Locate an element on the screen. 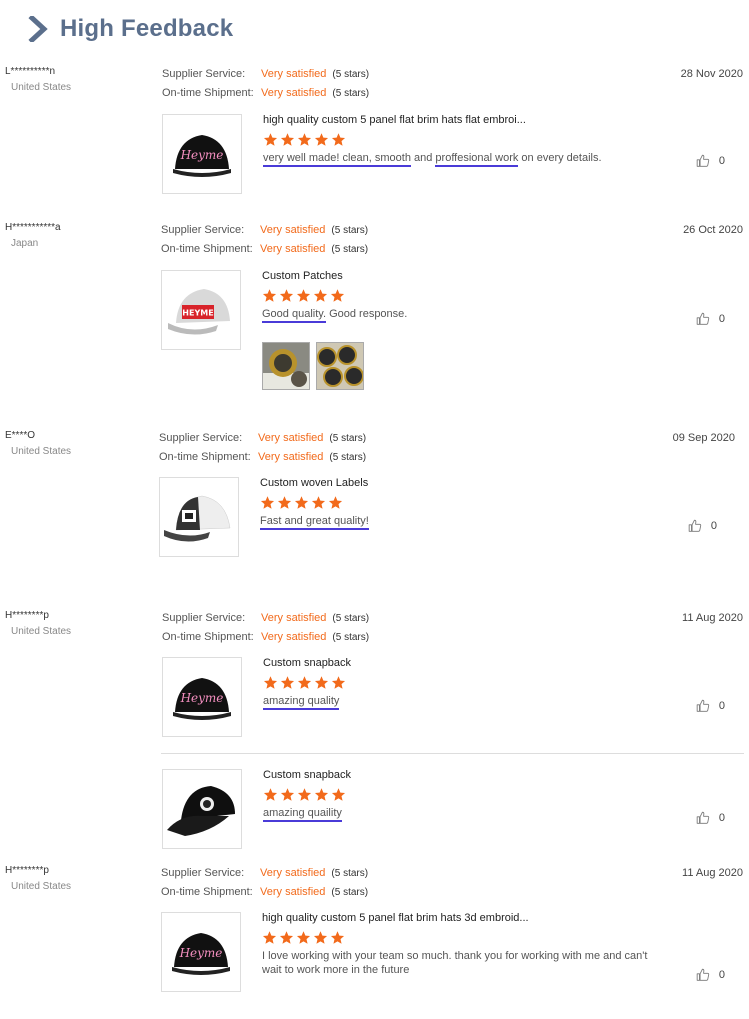 The image size is (749, 1019). trucker-cap-image is located at coordinates (197, 518).